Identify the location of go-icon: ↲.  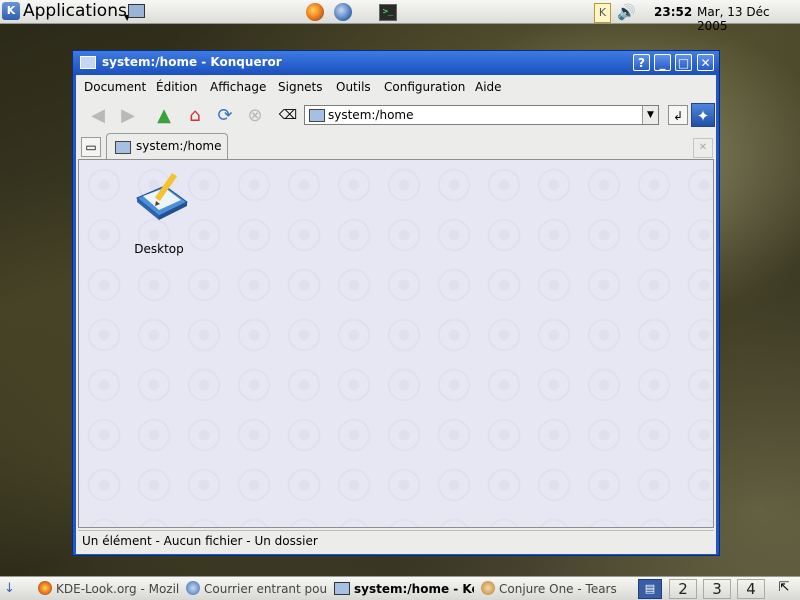
(678, 115).